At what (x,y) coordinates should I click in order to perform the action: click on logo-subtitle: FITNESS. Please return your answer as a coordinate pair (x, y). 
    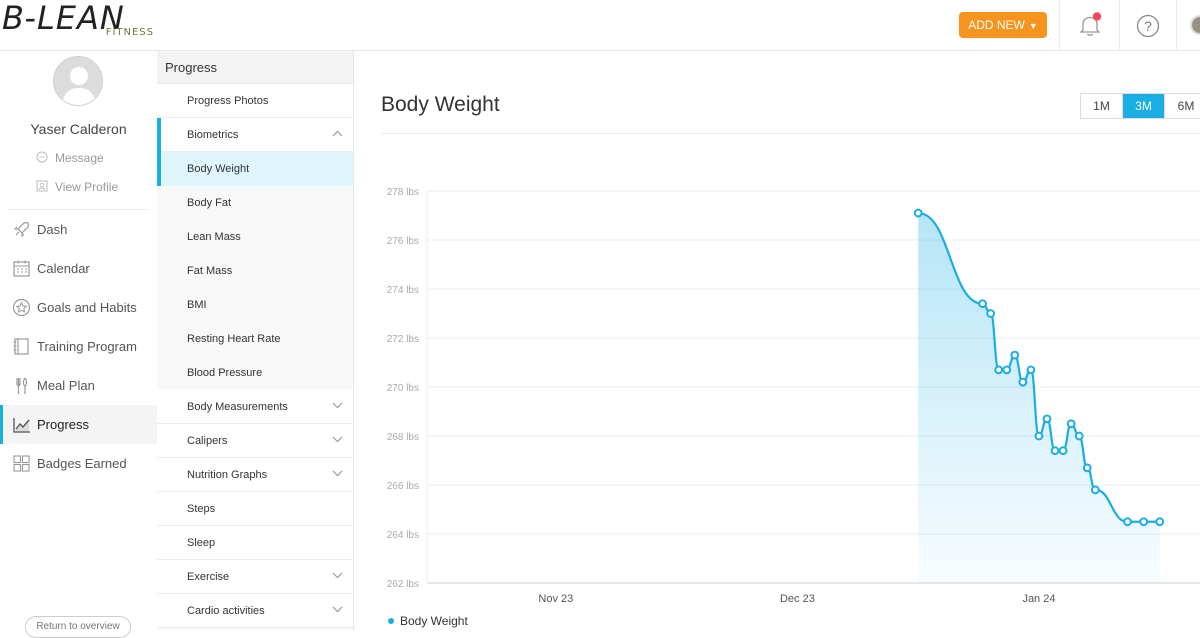
    Looking at the image, I should click on (129, 32).